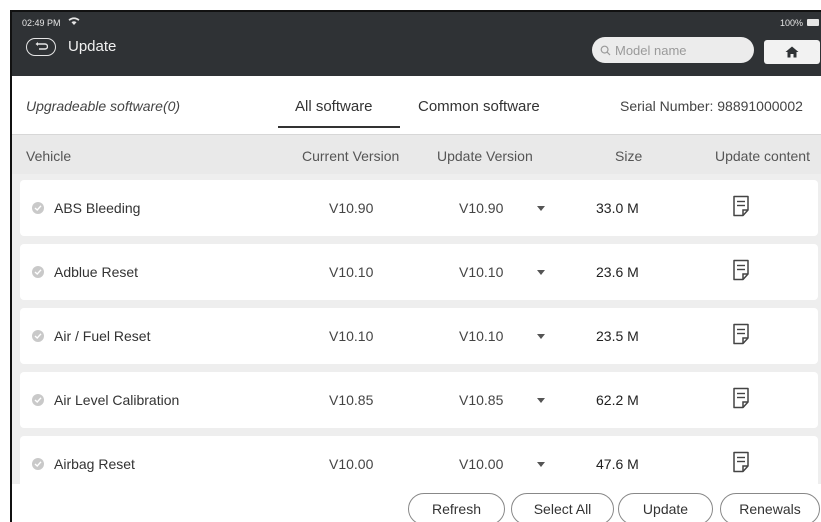 Image resolution: width=821 pixels, height=522 pixels. Describe the element at coordinates (617, 464) in the screenshot. I see `software-size: 47.6 M` at that location.